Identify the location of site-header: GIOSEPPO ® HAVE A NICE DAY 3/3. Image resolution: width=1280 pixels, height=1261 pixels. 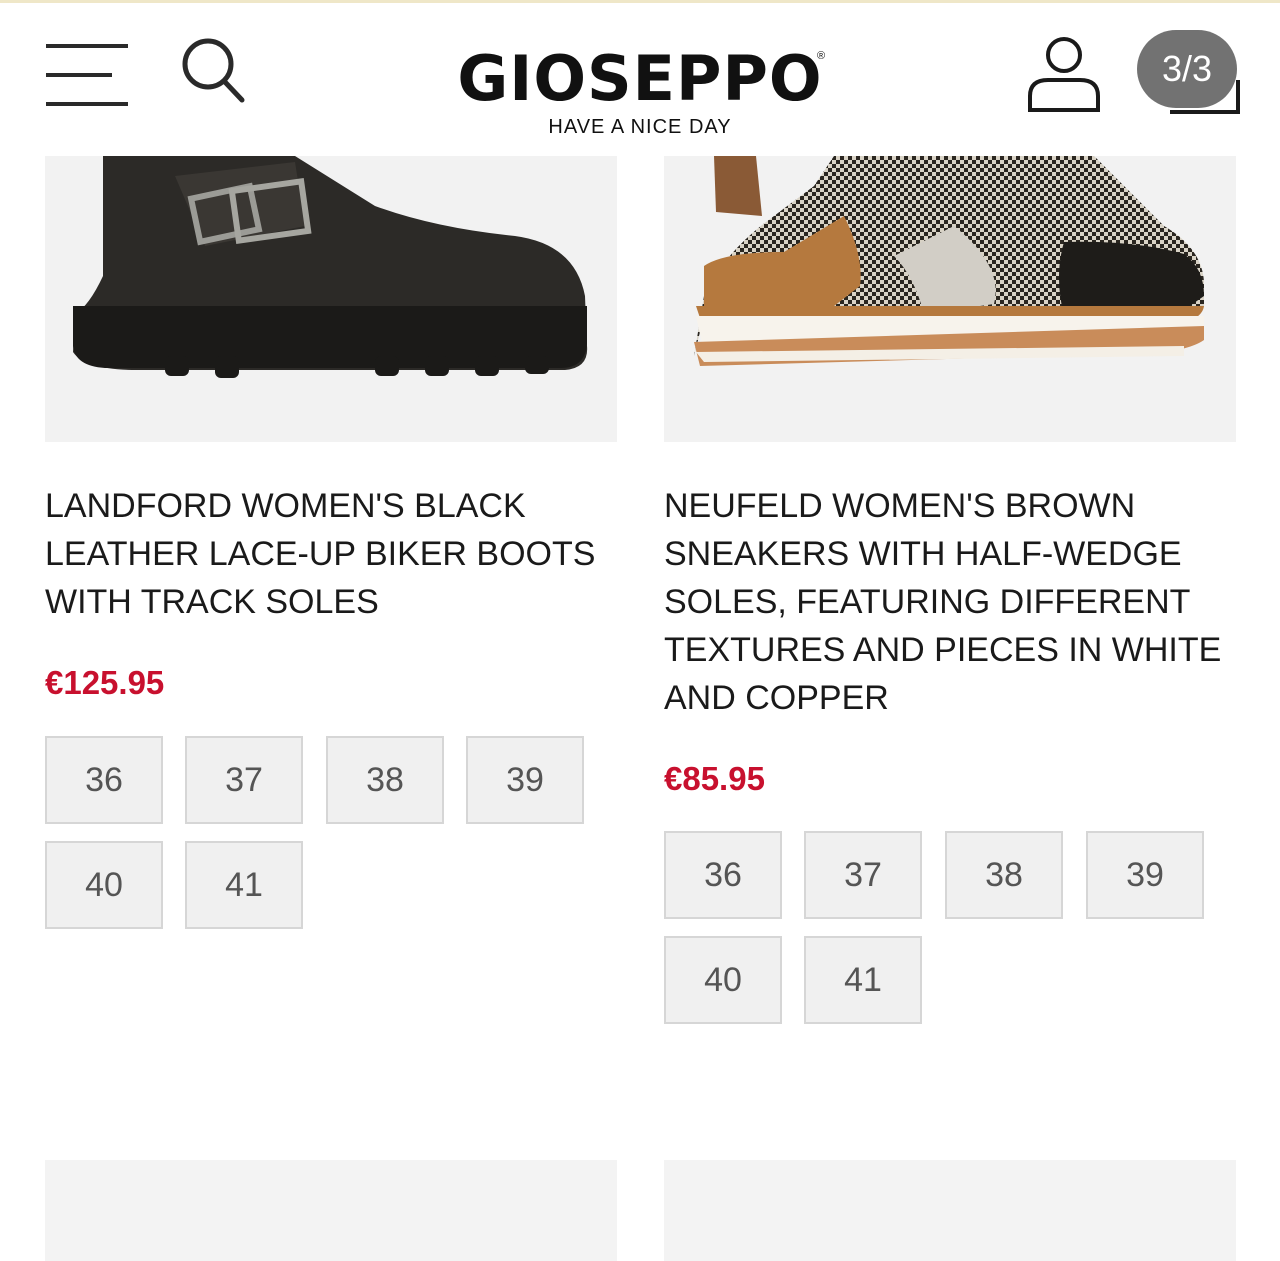
(640, 78).